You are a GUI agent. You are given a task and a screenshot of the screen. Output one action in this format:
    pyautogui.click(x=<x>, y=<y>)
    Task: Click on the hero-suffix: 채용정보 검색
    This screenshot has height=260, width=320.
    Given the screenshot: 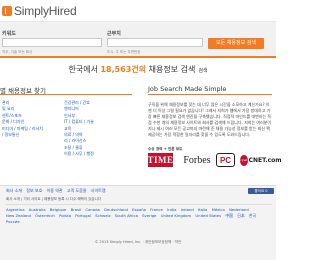 What is the action you would take?
    pyautogui.click(x=171, y=69)
    